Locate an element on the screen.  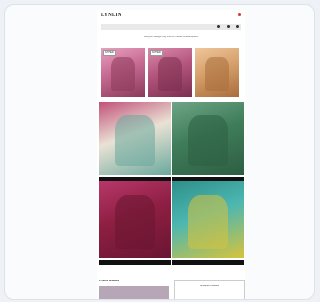
bag-icon is located at coordinates (237, 26).